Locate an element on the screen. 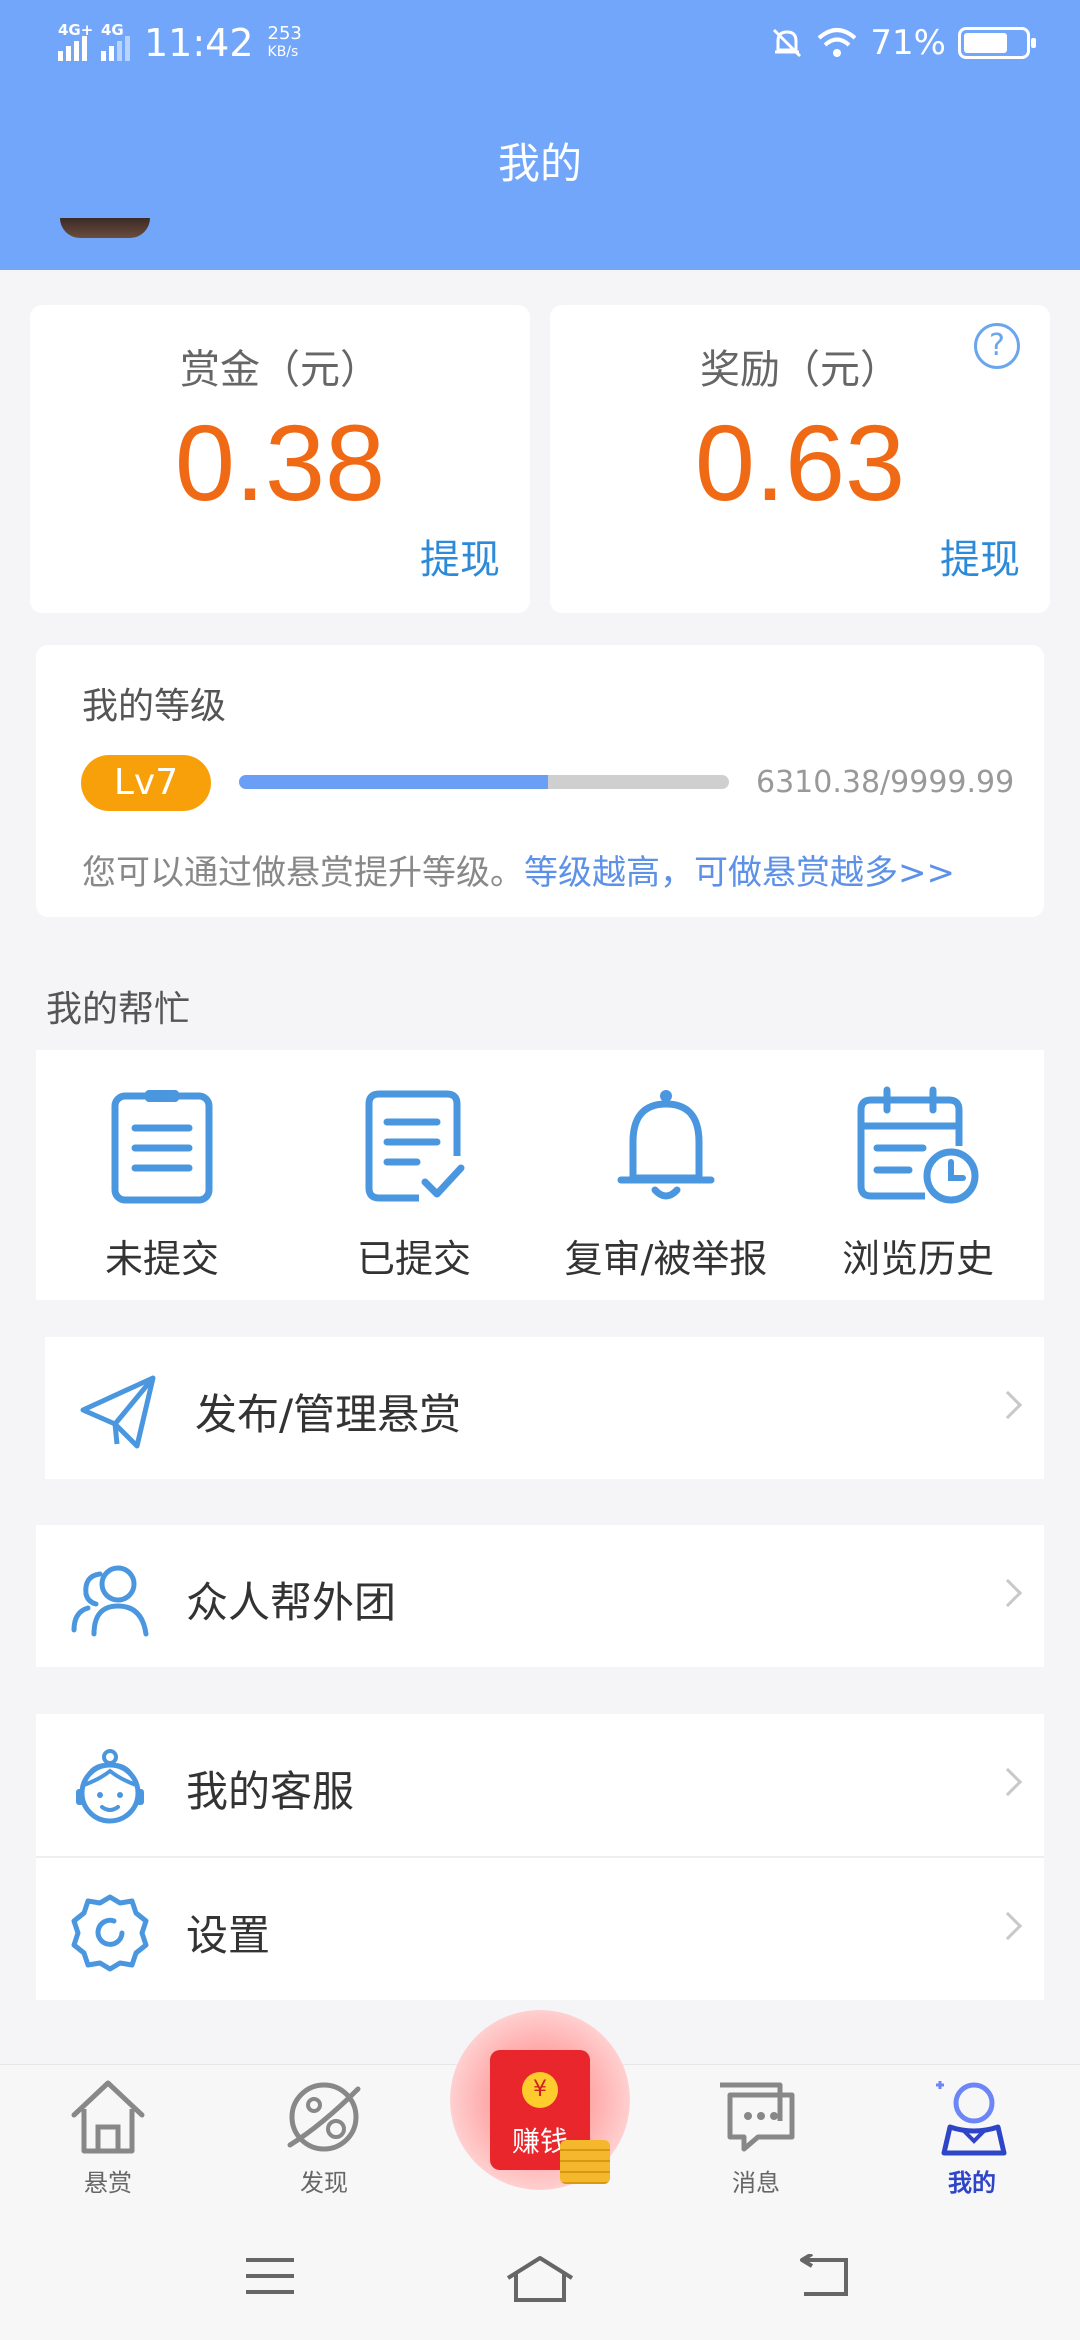 This screenshot has height=2340, width=1080. reward-amount: 0.63 is located at coordinates (800, 462).